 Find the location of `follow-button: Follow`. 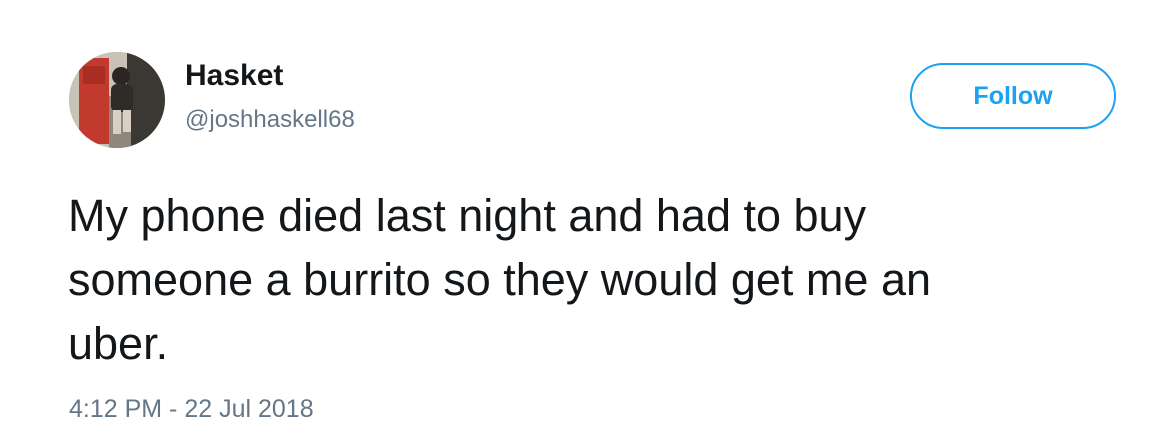

follow-button: Follow is located at coordinates (1013, 96).